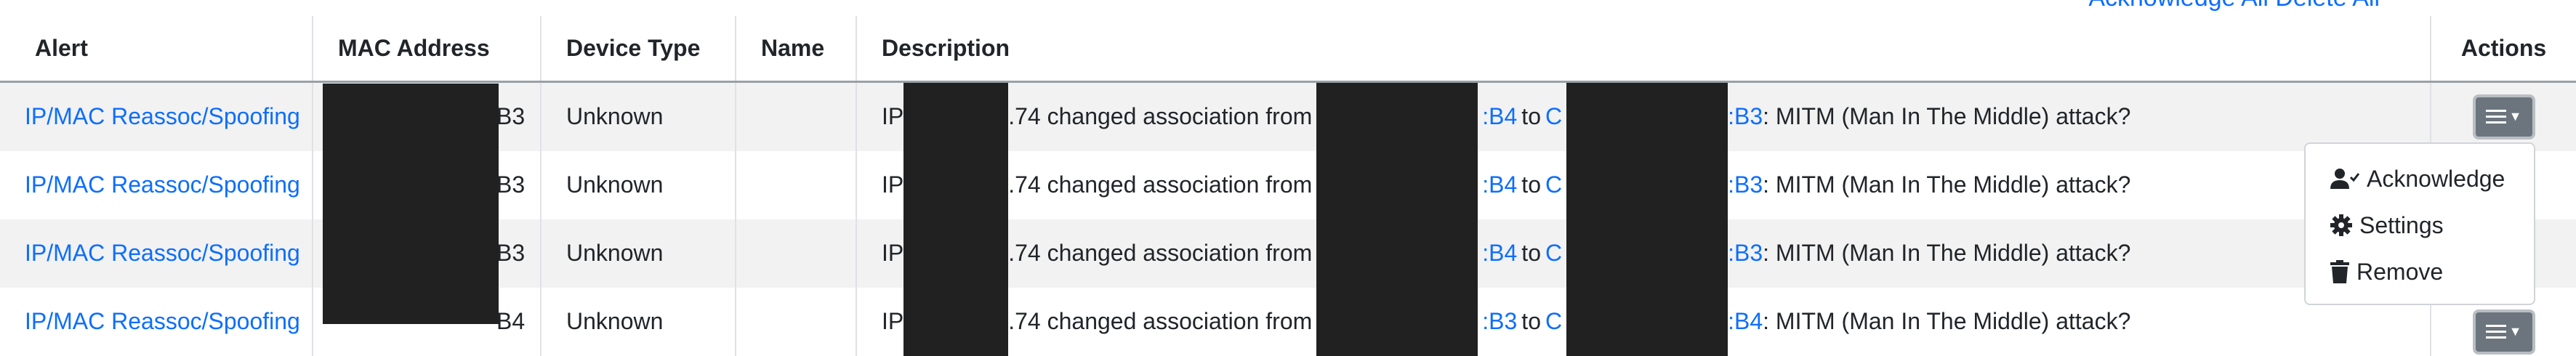  What do you see at coordinates (2234, 6) in the screenshot?
I see `top-bulk-actions-link: Acknowledge All Delete All` at bounding box center [2234, 6].